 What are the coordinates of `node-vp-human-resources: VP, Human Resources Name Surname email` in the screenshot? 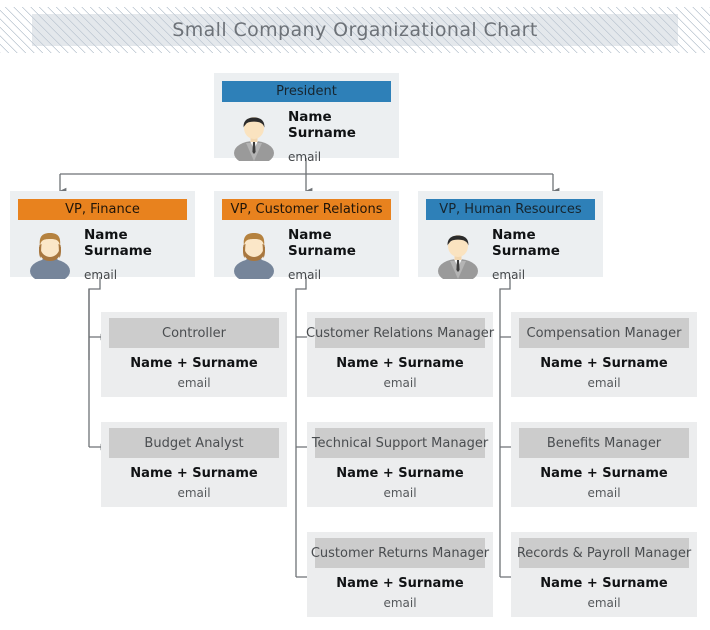 It's located at (510, 237).